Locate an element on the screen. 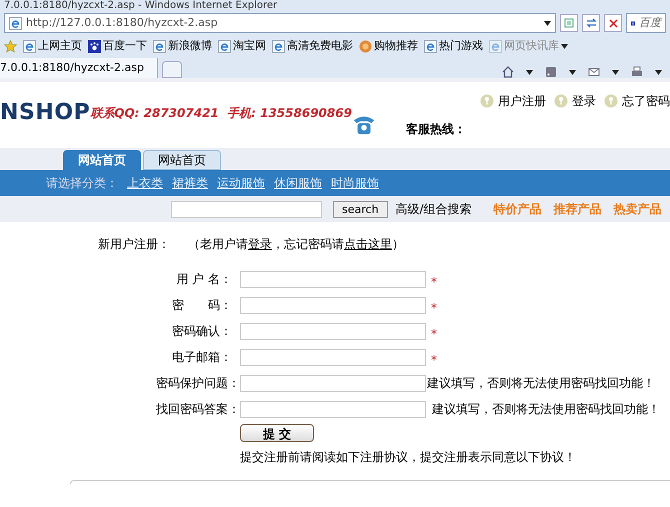  header-link: 用户注册 is located at coordinates (513, 101).